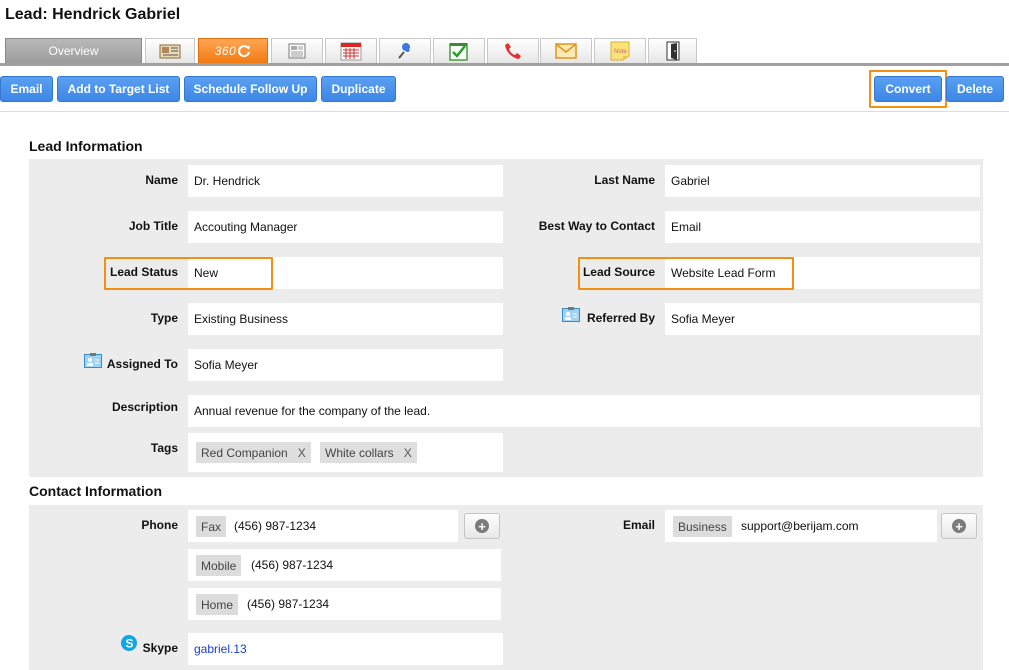  Describe the element at coordinates (822, 181) in the screenshot. I see `last-name-value: Gabriel` at that location.